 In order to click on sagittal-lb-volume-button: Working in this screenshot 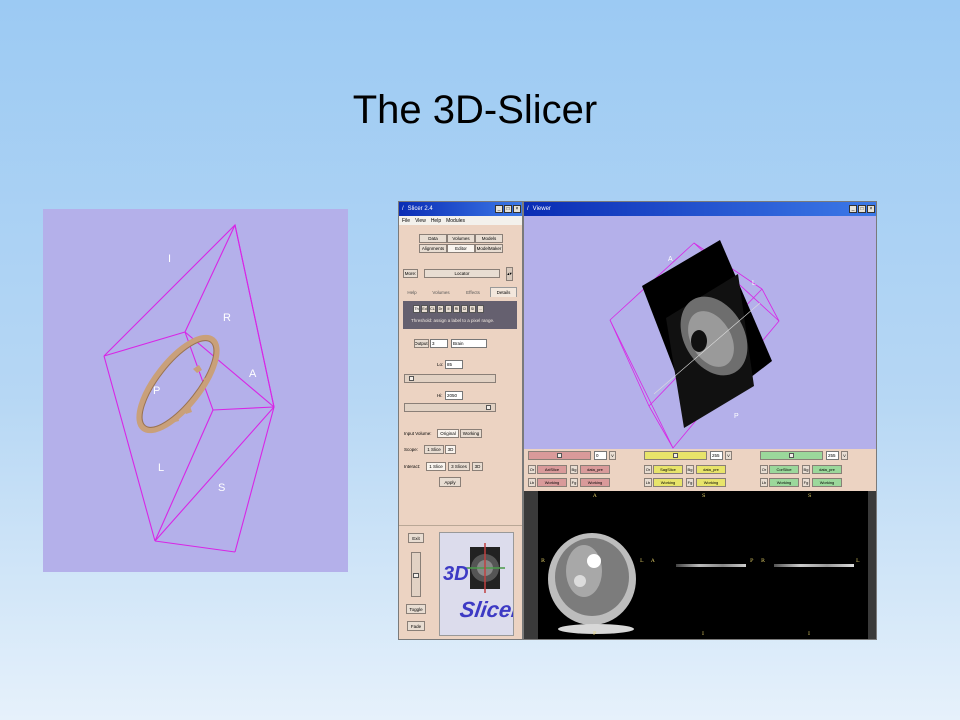, I will do `click(668, 482)`.